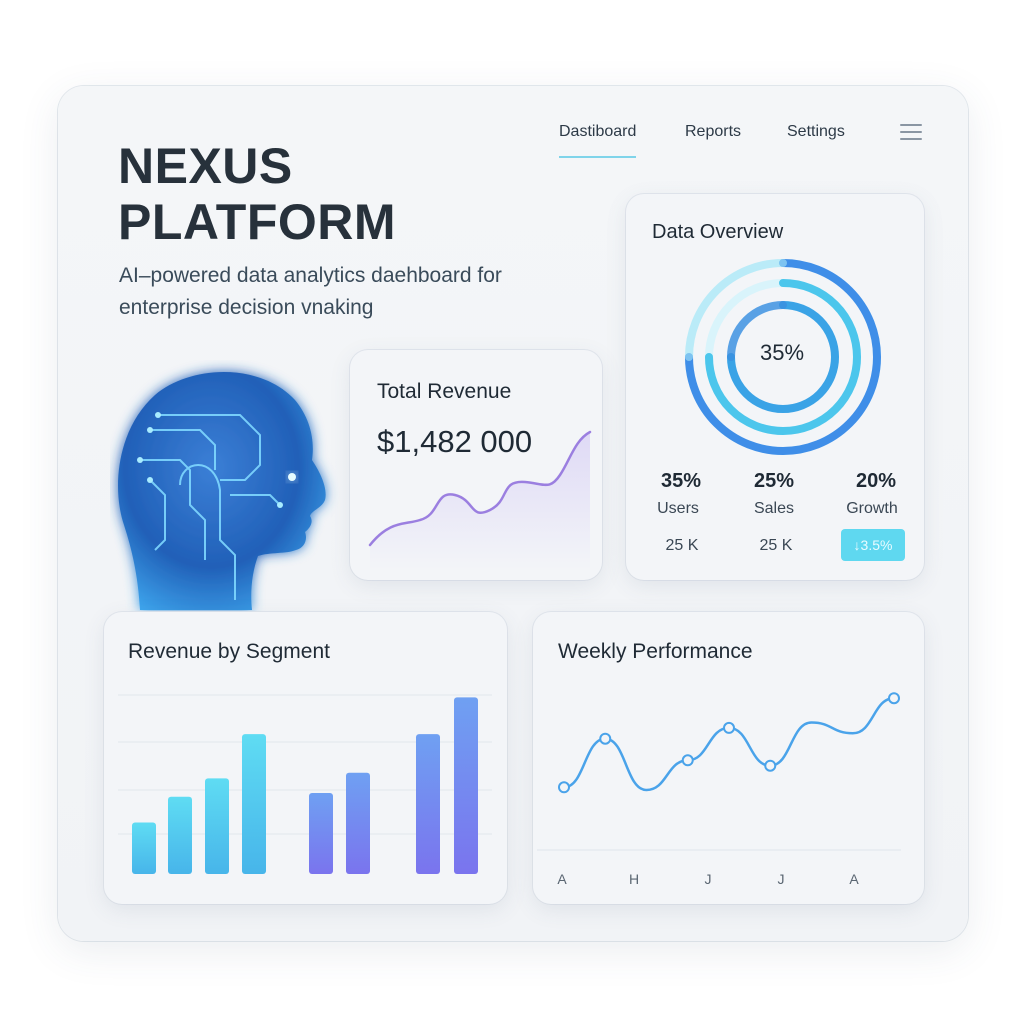 Image resolution: width=1024 pixels, height=1024 pixels. I want to click on hamburger-menu-icon, so click(912, 133).